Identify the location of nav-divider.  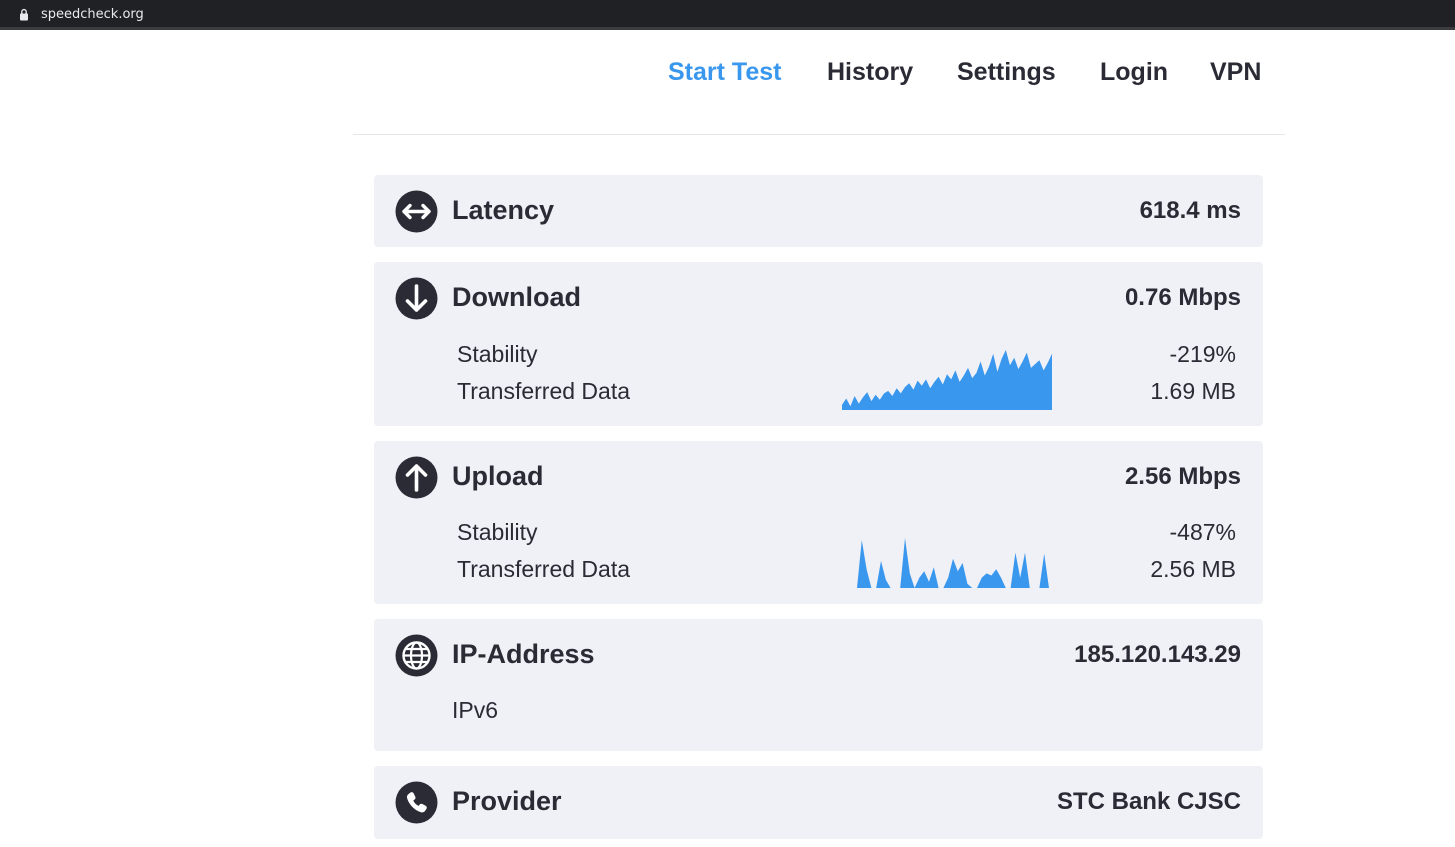
(819, 134).